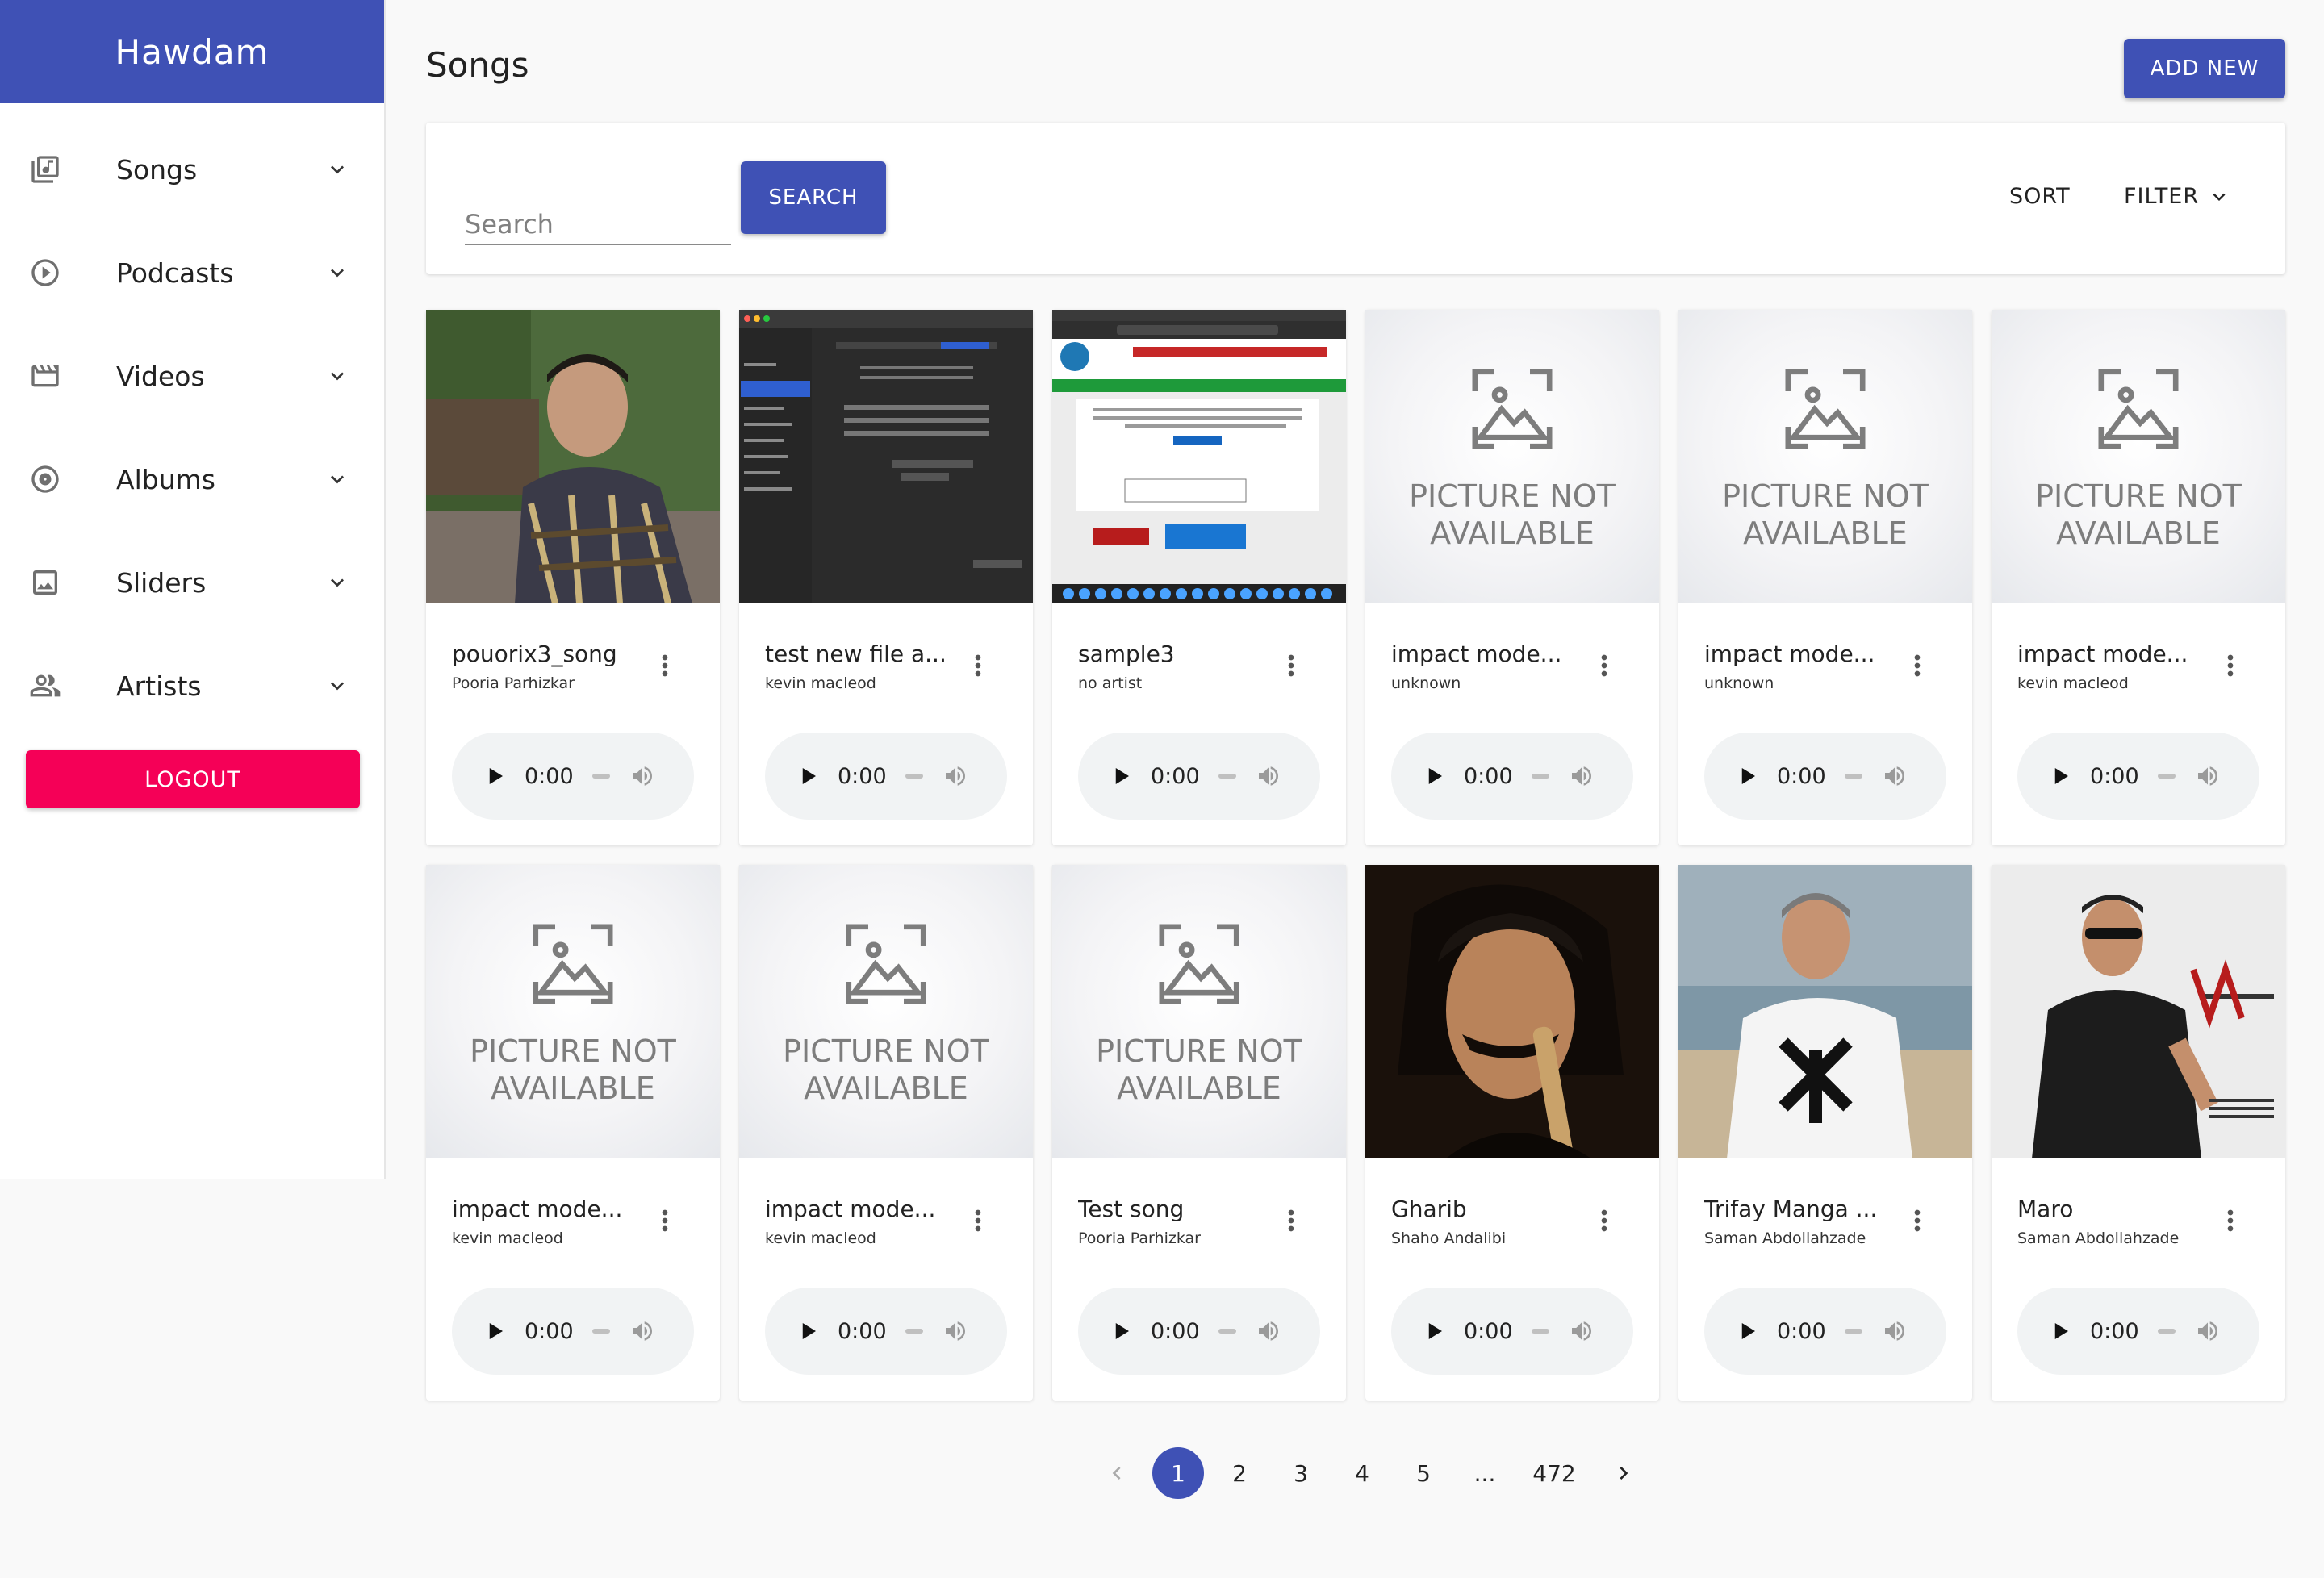  Describe the element at coordinates (598, 216) in the screenshot. I see `search-input` at that location.